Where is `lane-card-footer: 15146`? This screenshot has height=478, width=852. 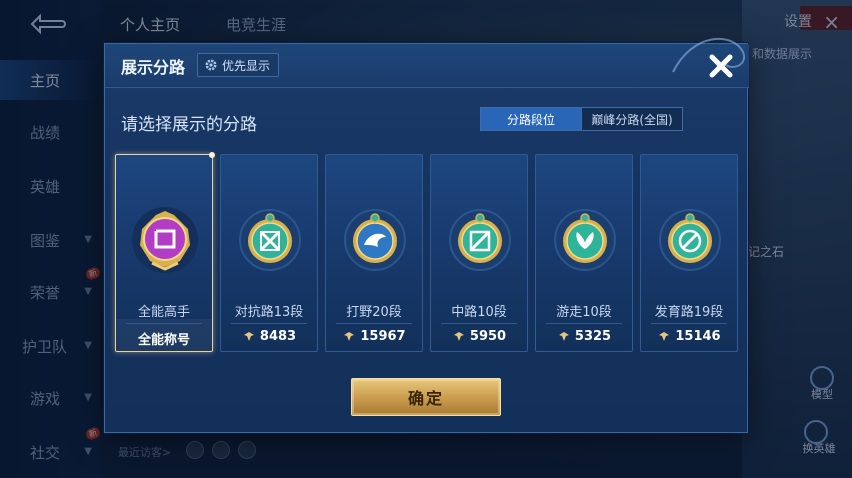
lane-card-footer: 15146 is located at coordinates (689, 336).